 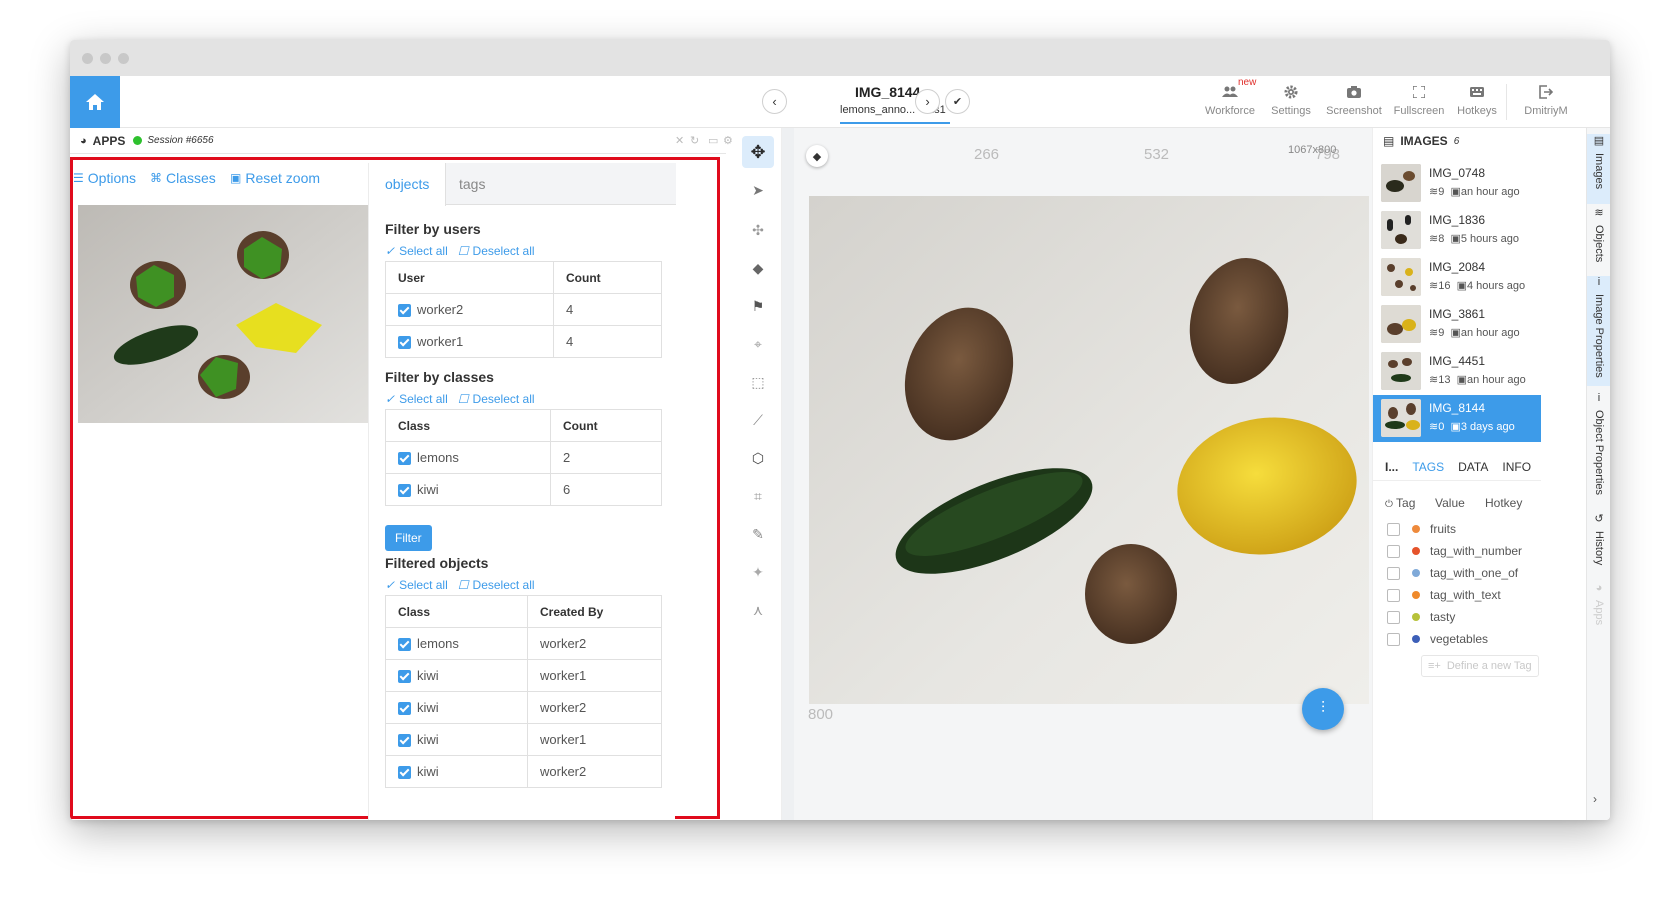 I want to click on settings-button: Settings, so click(x=1291, y=100).